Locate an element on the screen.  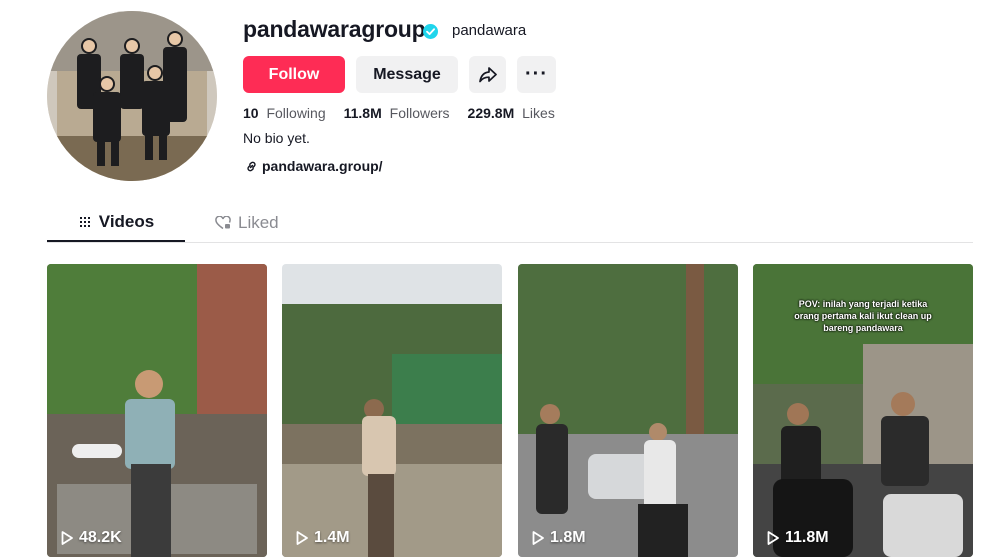
liked-heart-lock-icon is located at coordinates (223, 222).